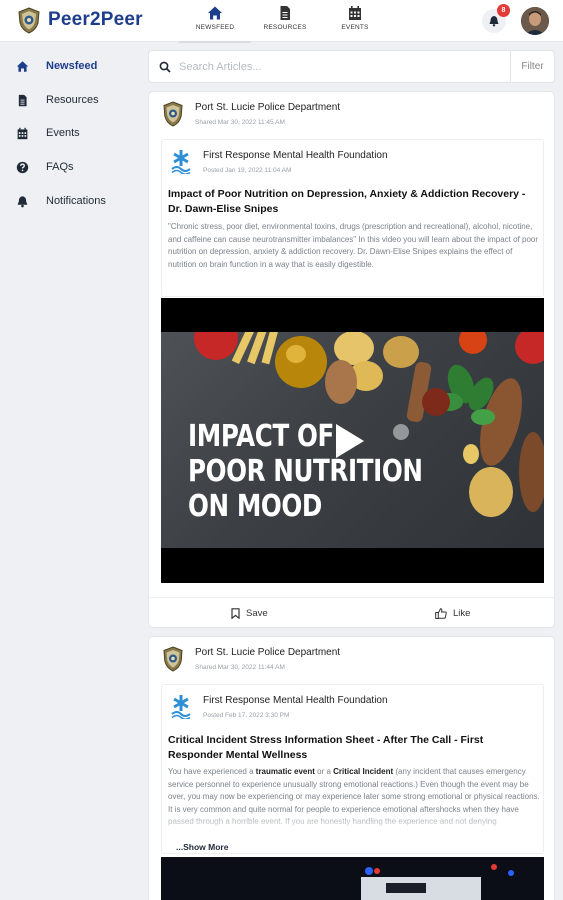 The width and height of the screenshot is (563, 900). Describe the element at coordinates (165, 67) in the screenshot. I see `search-icon` at that location.